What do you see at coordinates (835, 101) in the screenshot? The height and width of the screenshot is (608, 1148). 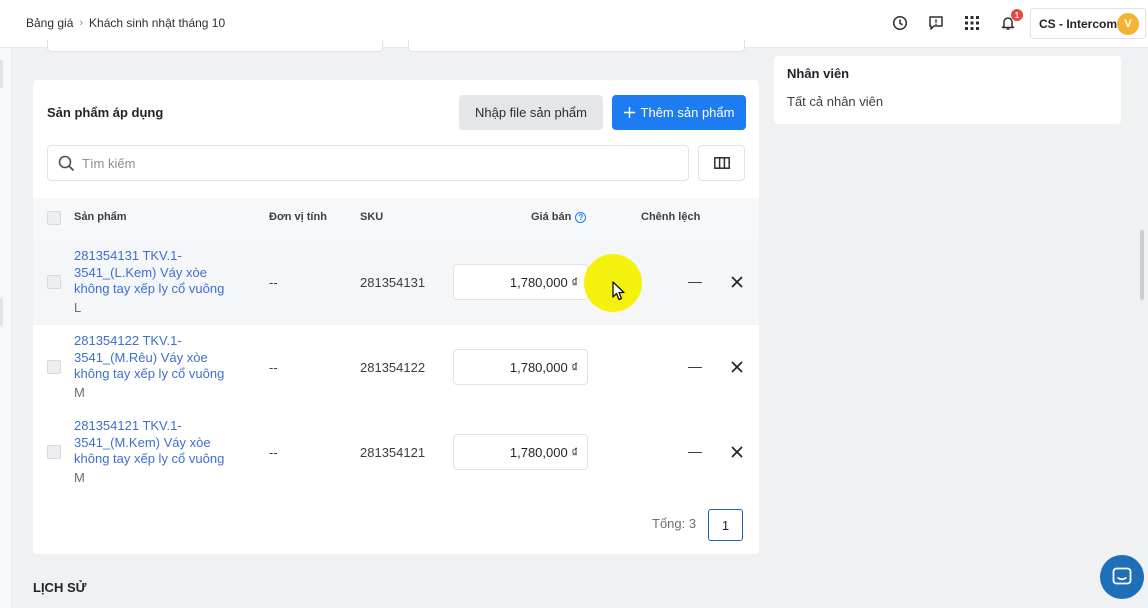 I see `staff-value: Tất cả nhân viên` at bounding box center [835, 101].